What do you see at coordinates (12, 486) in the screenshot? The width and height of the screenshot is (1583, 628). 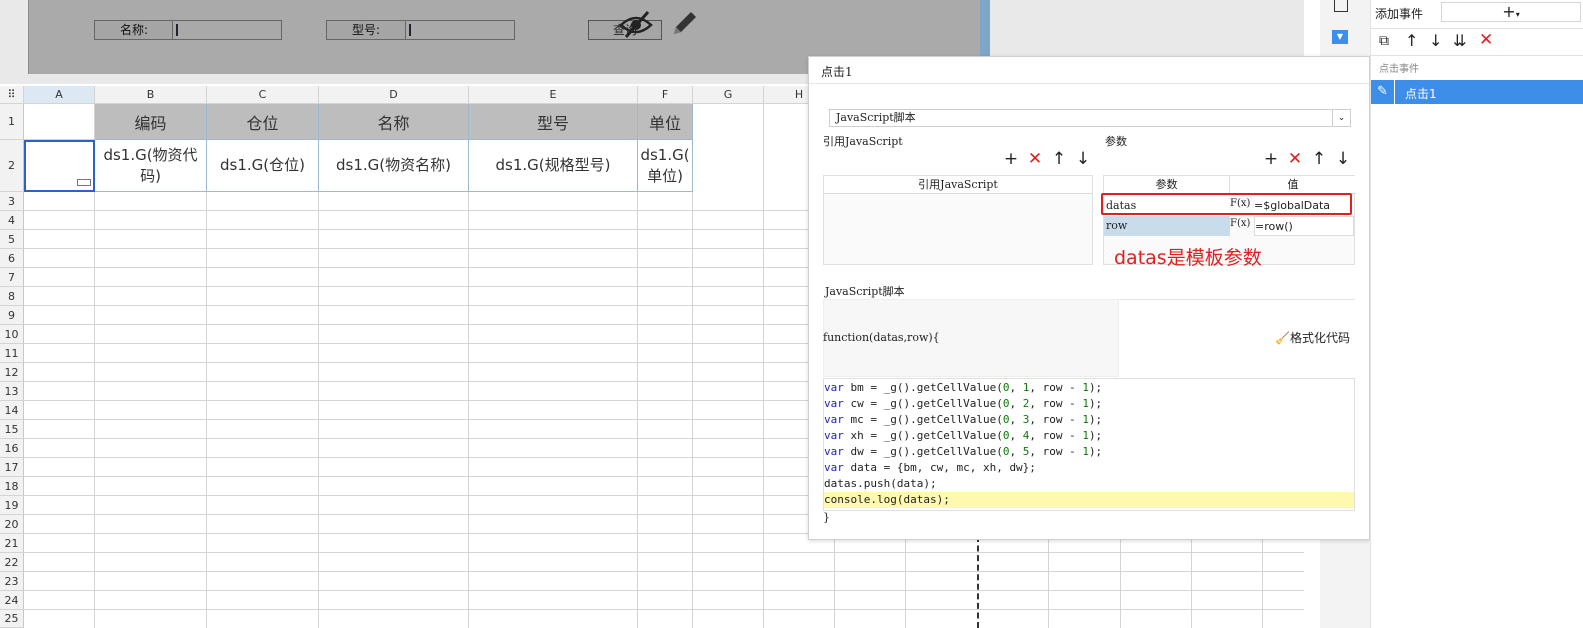 I see `row-header: 18` at bounding box center [12, 486].